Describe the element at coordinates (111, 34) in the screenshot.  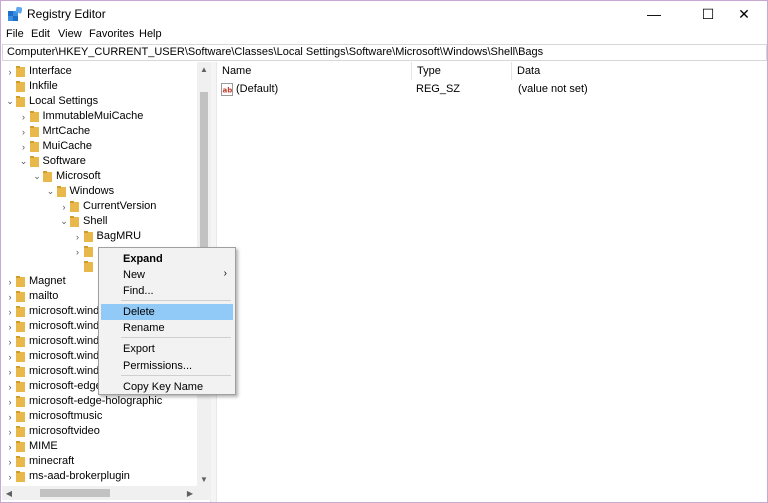
I see `menu-favorites: Favorites` at that location.